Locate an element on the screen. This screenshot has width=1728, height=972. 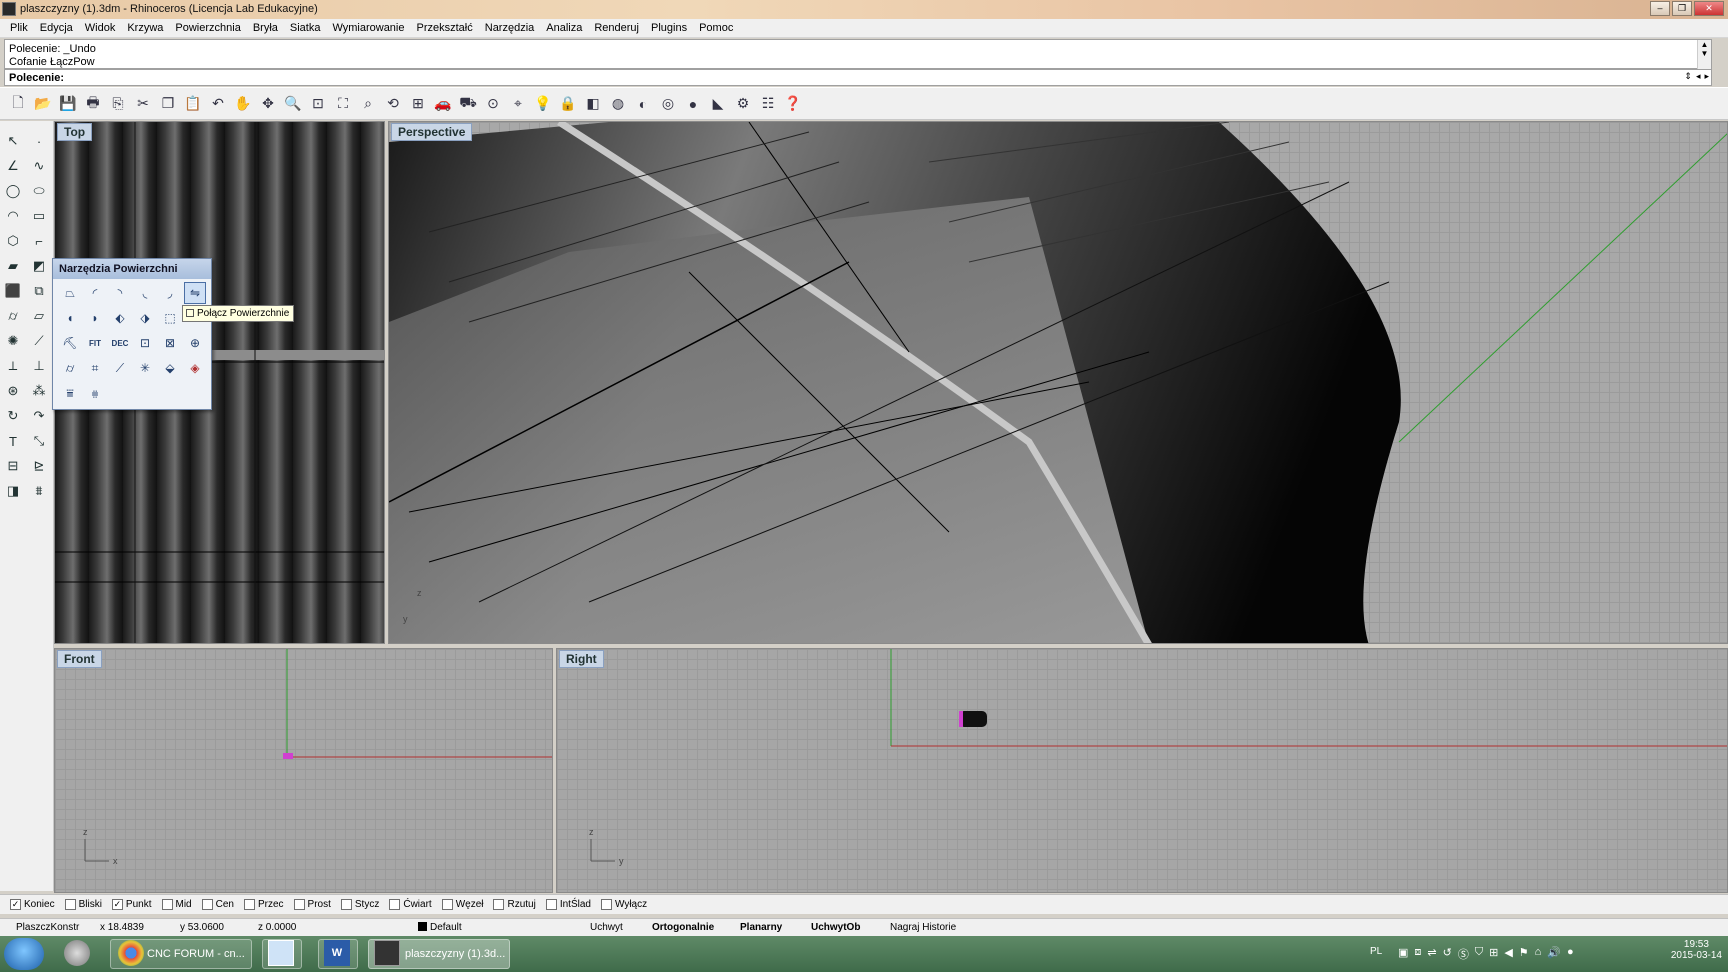
osnap-9: Węzeł is located at coordinates (462, 904).